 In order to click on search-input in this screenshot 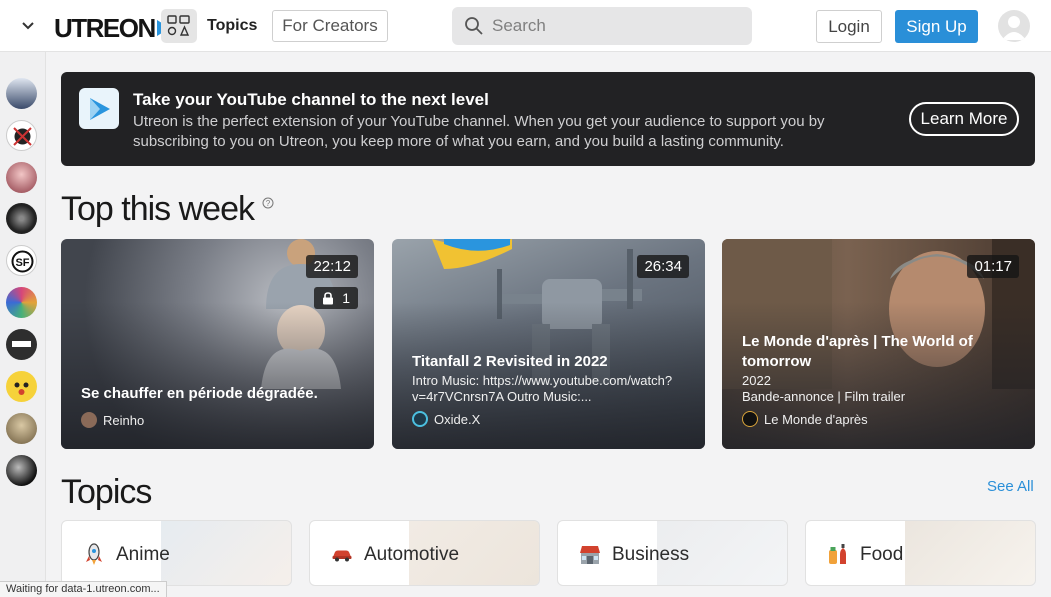, I will do `click(612, 26)`.